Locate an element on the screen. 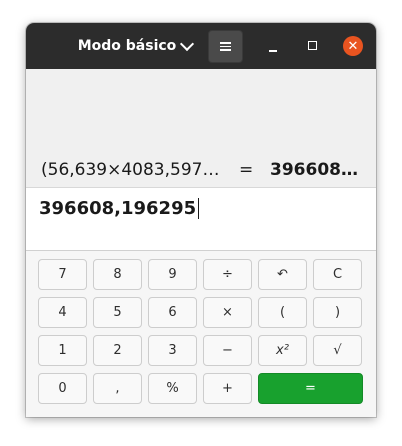  key-9: 9 is located at coordinates (172, 274).